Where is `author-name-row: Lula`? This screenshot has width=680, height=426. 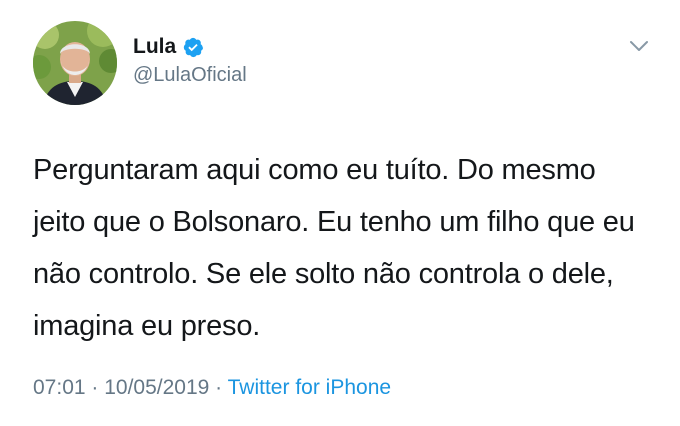 author-name-row: Lula is located at coordinates (168, 47).